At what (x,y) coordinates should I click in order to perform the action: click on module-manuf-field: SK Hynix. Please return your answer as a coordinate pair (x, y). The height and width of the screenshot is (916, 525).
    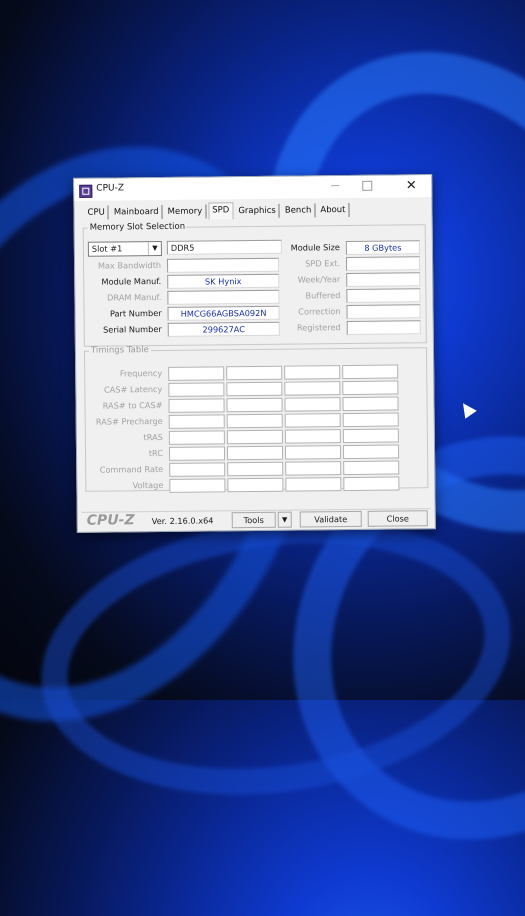
    Looking at the image, I should click on (223, 281).